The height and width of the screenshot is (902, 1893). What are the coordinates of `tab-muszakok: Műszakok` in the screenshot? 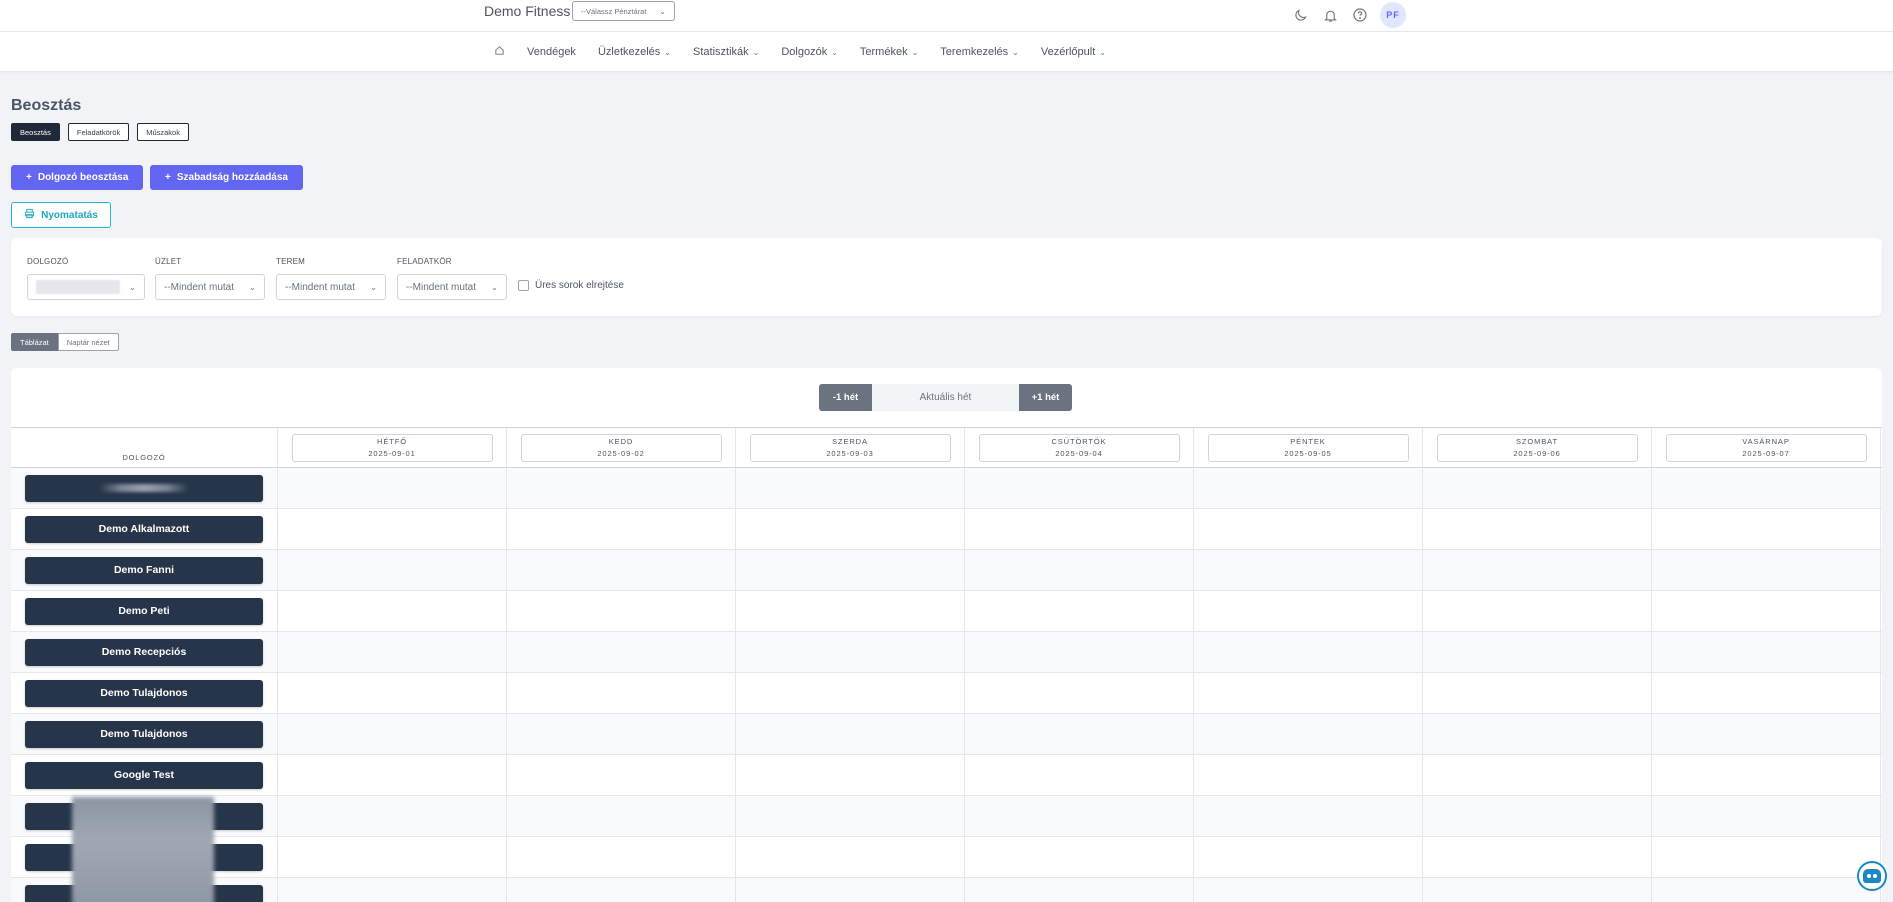 It's located at (163, 132).